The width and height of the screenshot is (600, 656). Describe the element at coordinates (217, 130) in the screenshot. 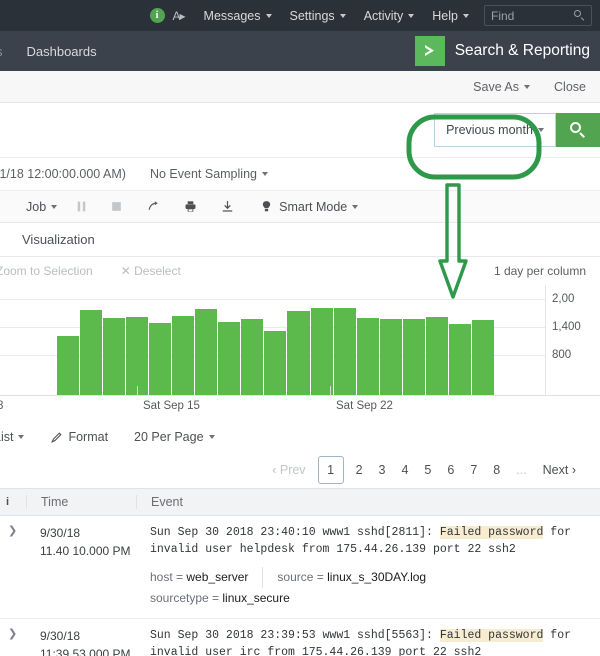

I see `search-query-input` at that location.